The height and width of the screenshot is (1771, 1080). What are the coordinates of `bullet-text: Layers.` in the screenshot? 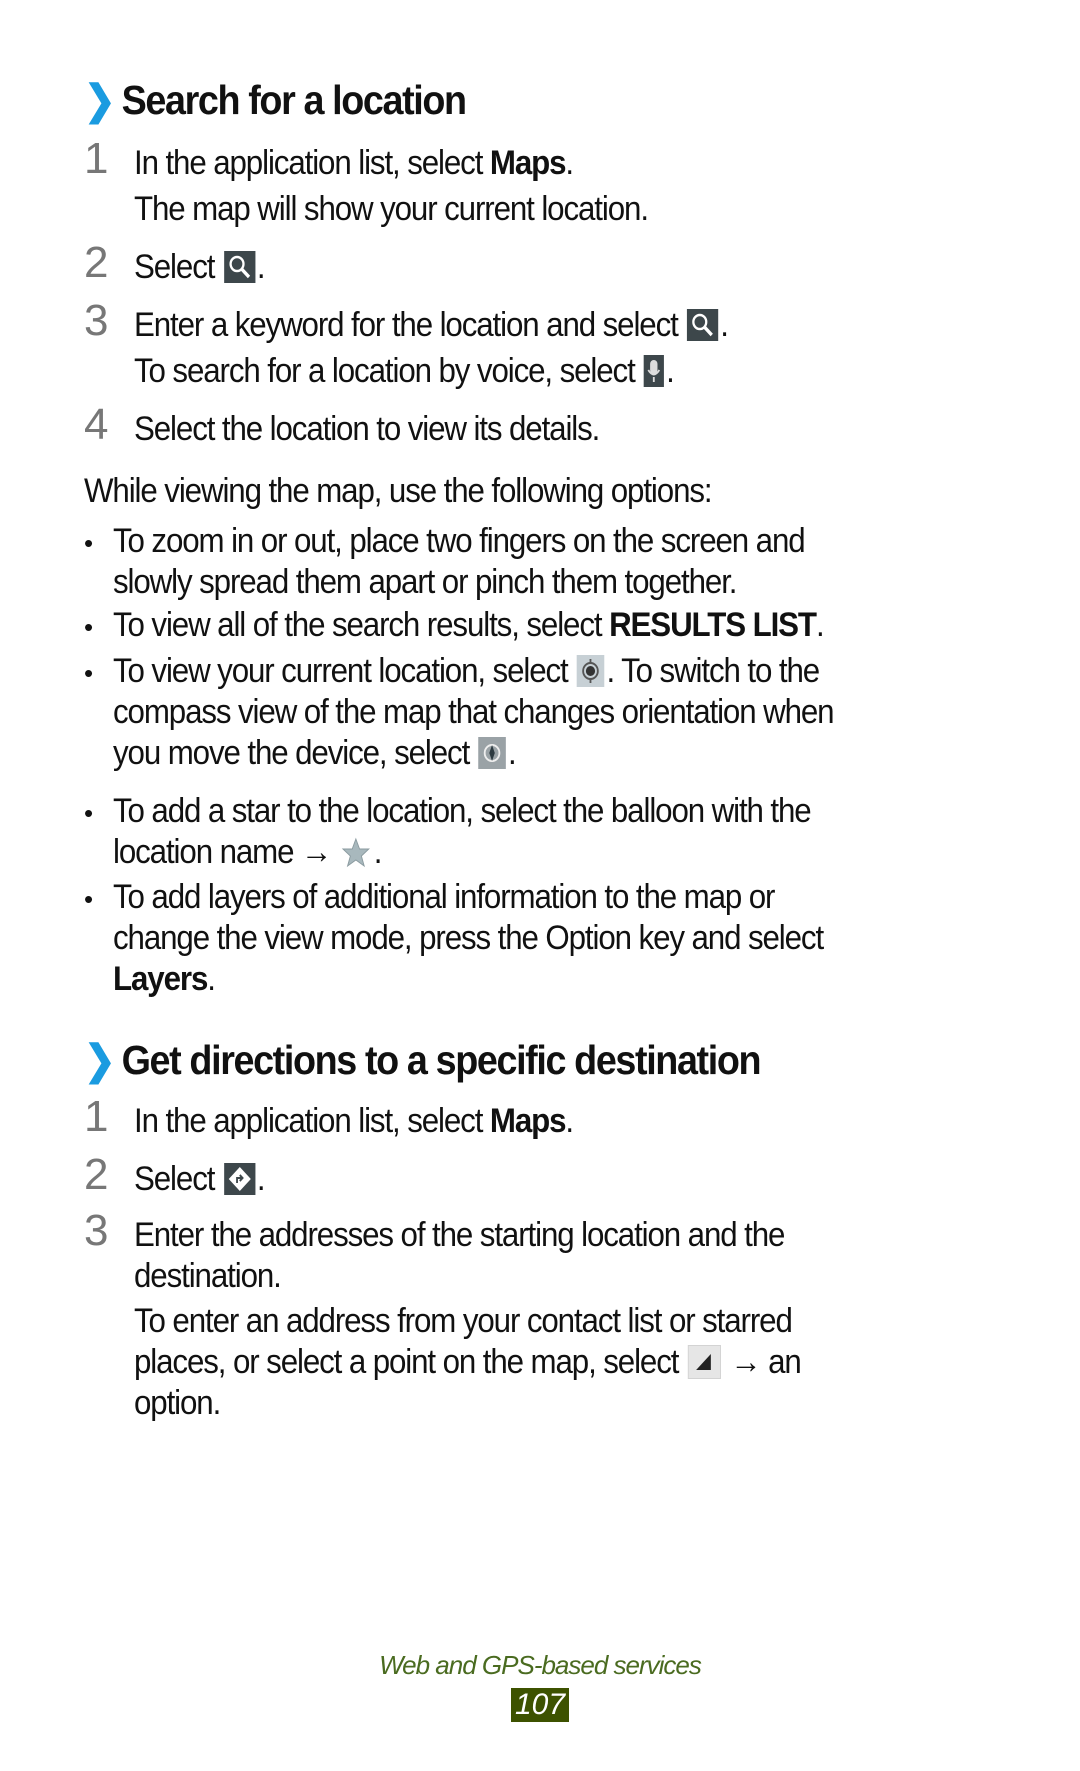 It's located at (164, 979).